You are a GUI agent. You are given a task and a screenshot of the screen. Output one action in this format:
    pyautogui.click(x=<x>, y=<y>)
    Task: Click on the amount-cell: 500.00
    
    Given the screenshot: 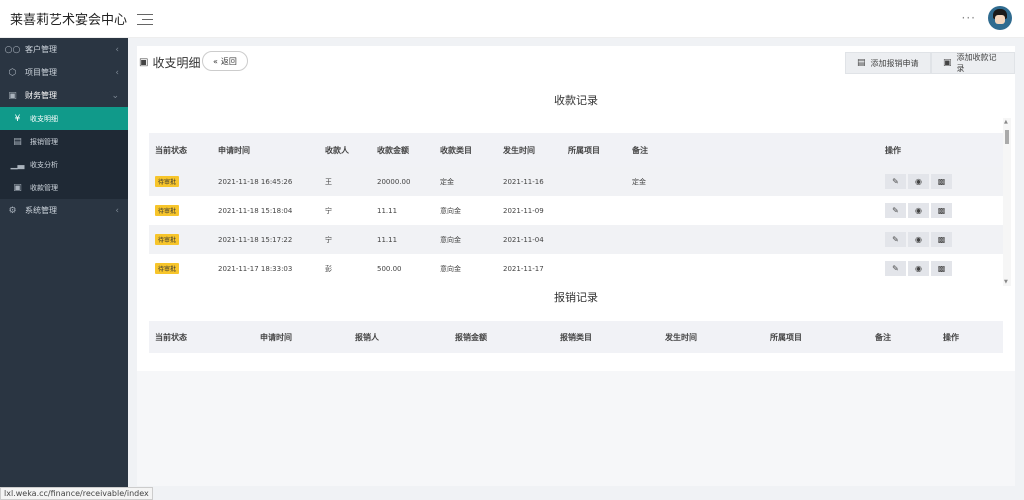 What is the action you would take?
    pyautogui.click(x=389, y=268)
    